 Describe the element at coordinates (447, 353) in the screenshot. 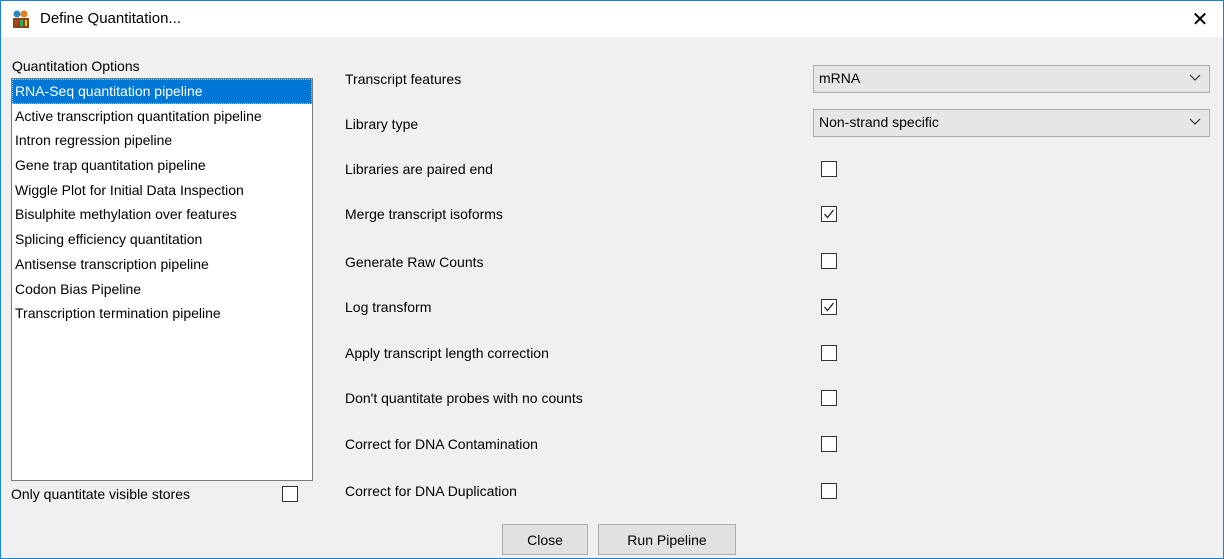

I see `length-correction-label: Apply transcript length correction` at that location.